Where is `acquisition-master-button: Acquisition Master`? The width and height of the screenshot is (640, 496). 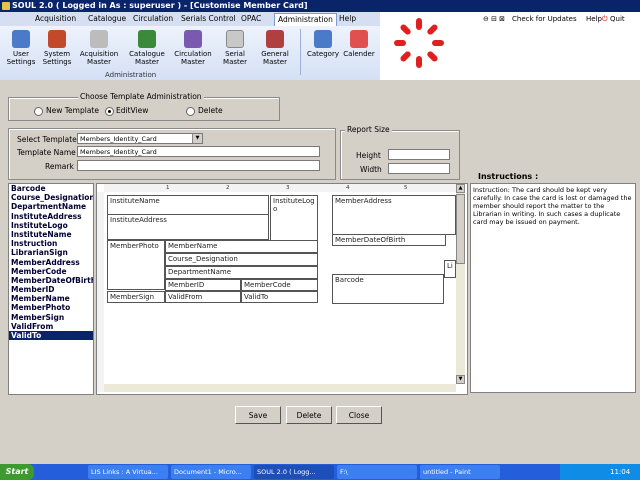
acquisition-master-button: Acquisition Master is located at coordinates (99, 51).